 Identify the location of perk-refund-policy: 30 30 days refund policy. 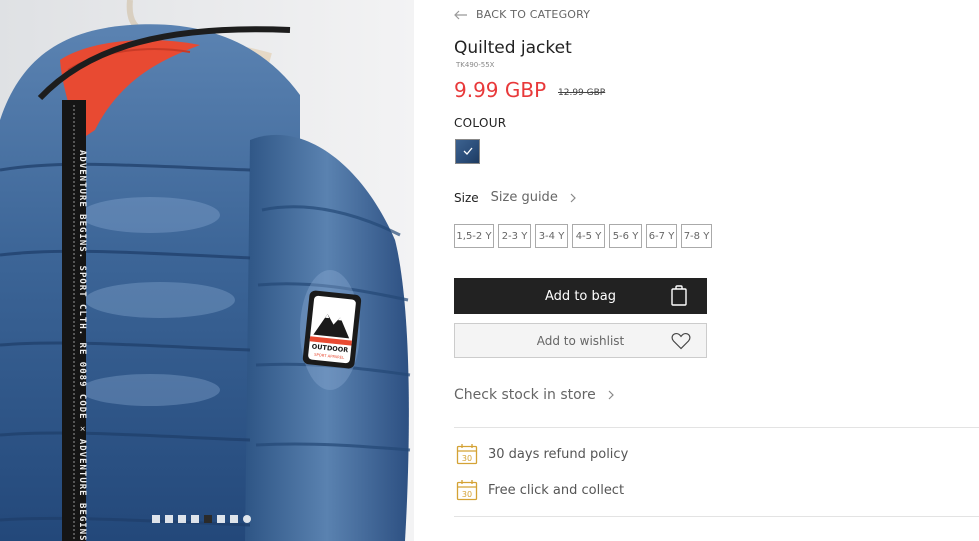
(542, 454).